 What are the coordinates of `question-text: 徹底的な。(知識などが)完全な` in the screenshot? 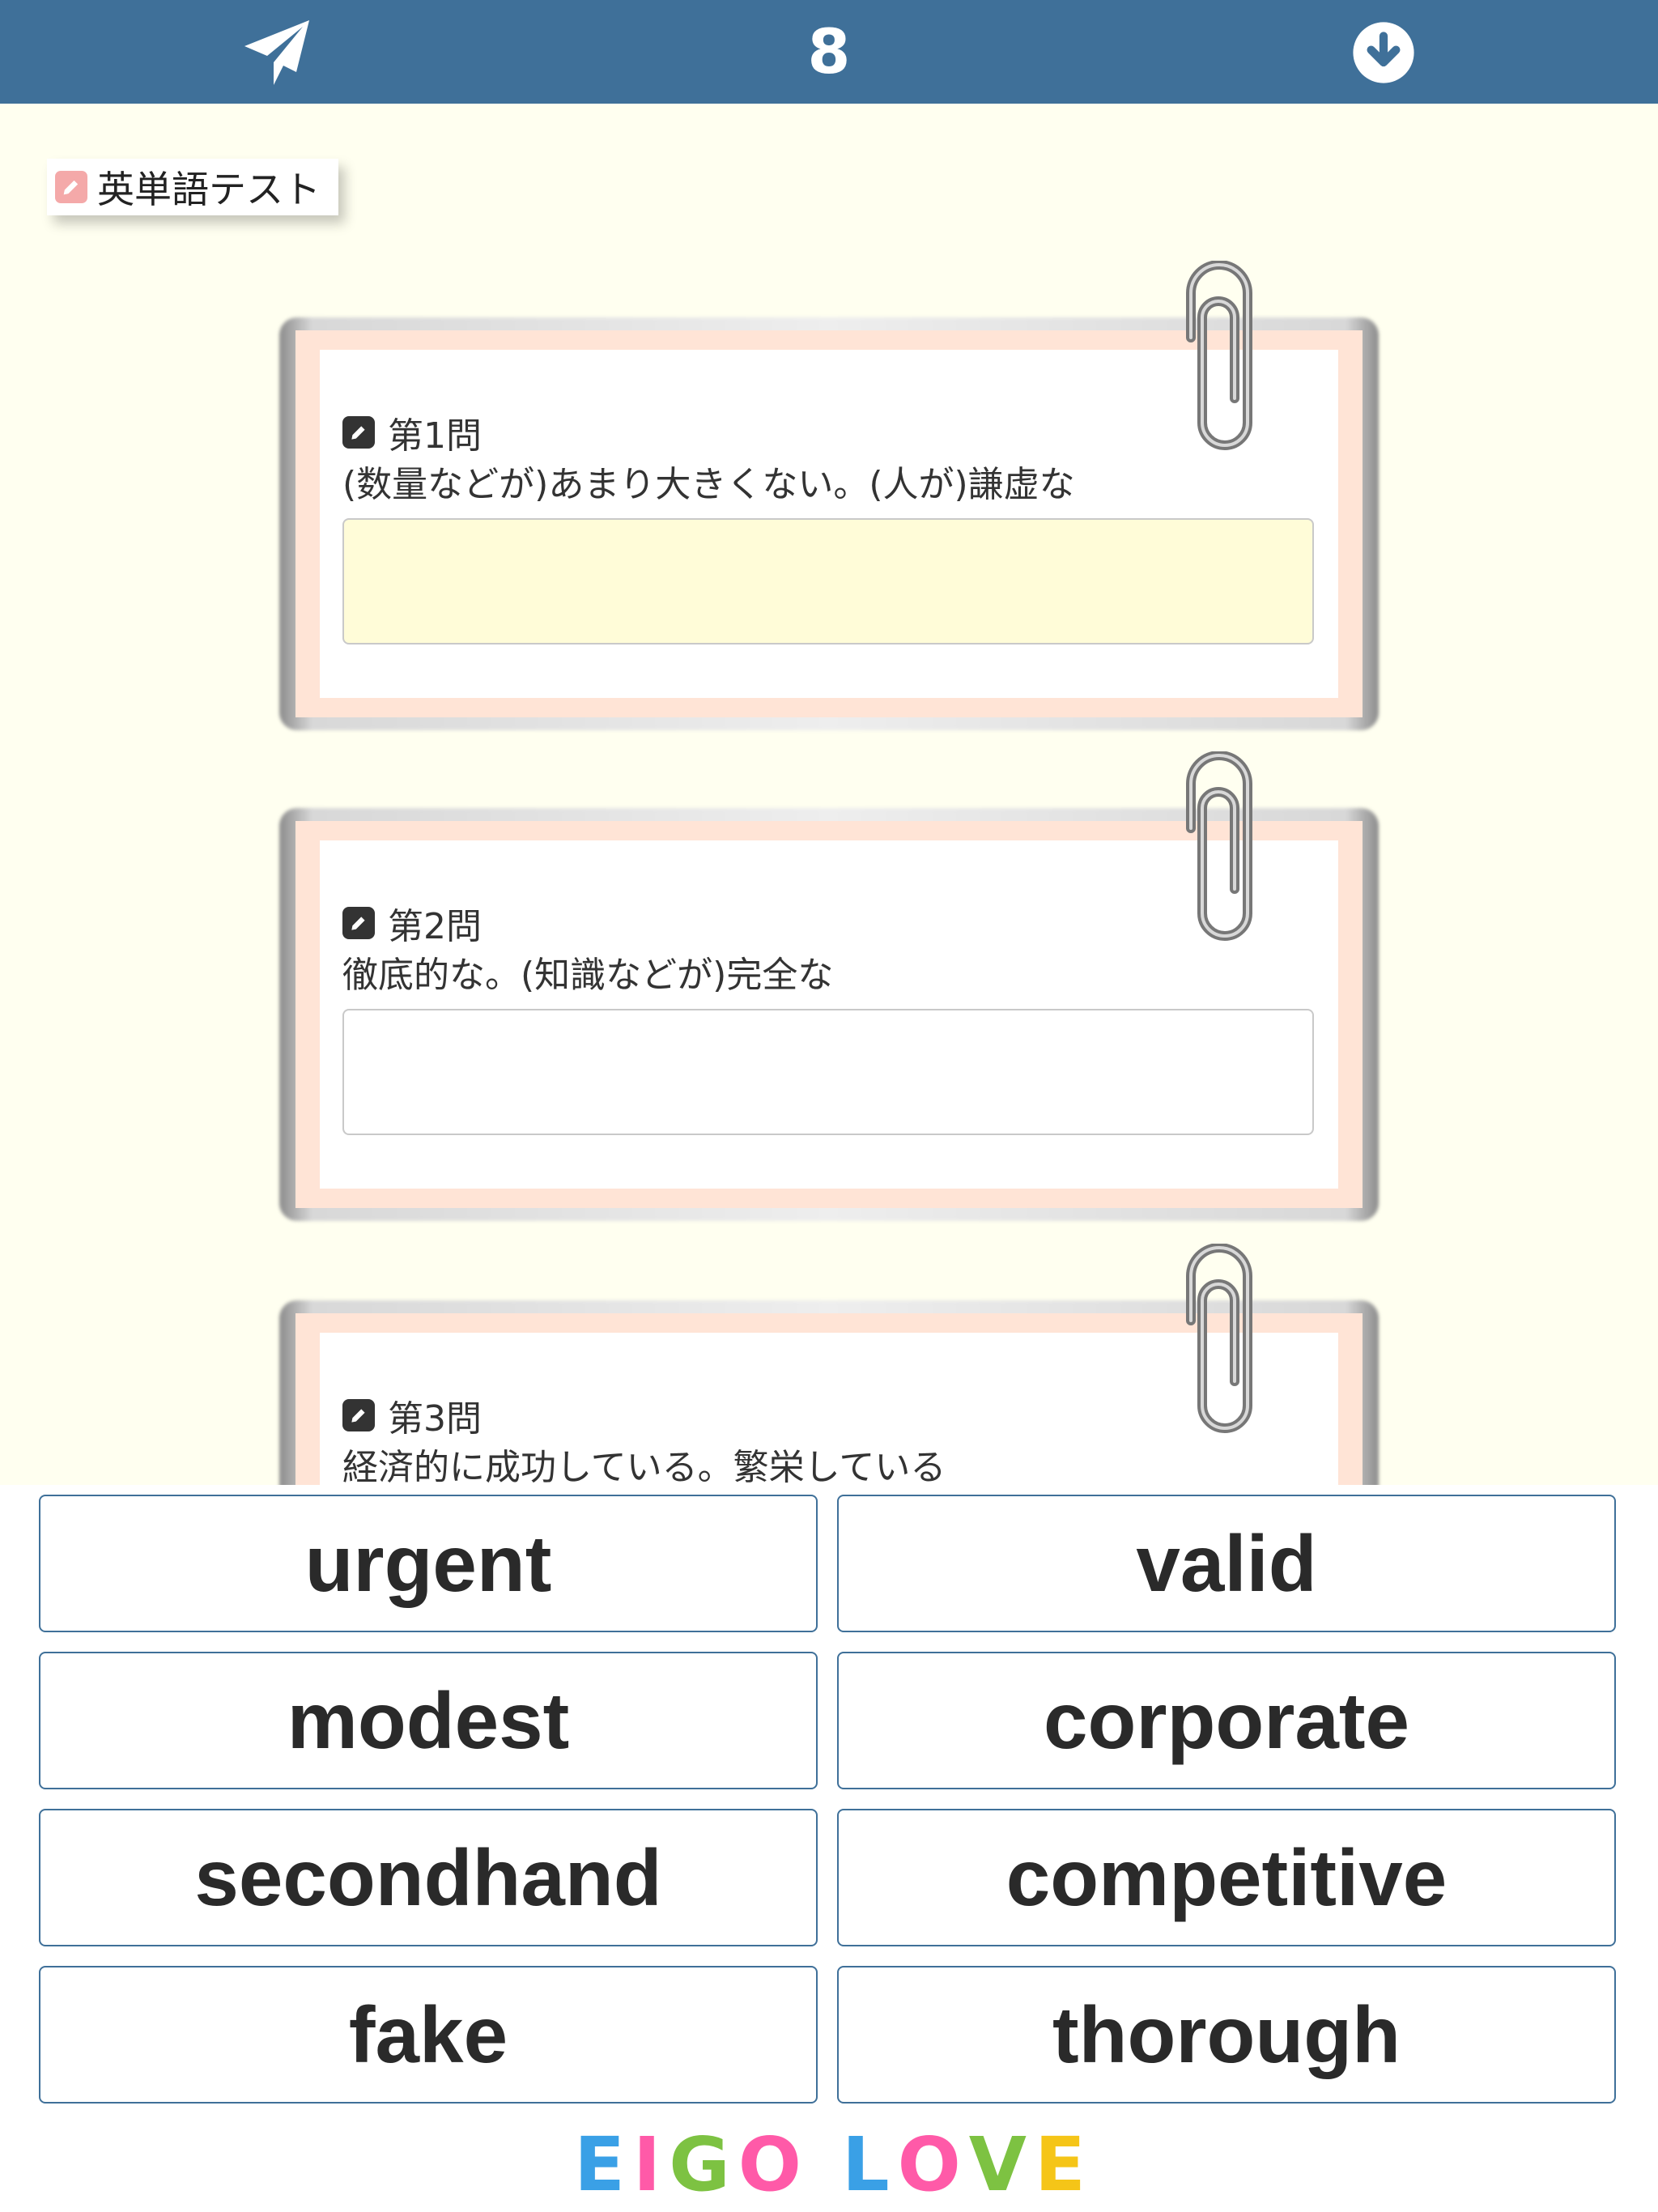 It's located at (588, 976).